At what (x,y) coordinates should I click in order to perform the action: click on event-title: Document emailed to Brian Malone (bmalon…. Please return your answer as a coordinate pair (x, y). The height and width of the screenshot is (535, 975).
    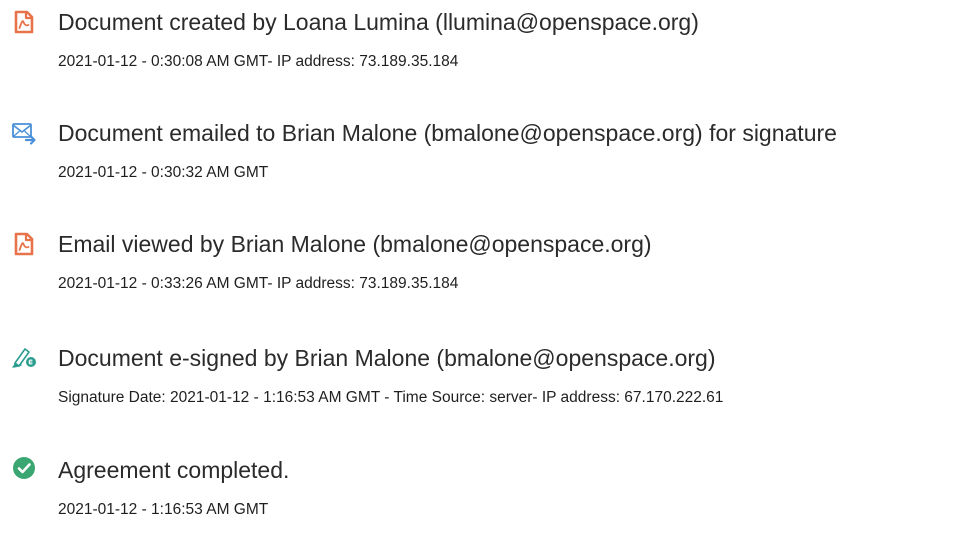
    Looking at the image, I should click on (447, 133).